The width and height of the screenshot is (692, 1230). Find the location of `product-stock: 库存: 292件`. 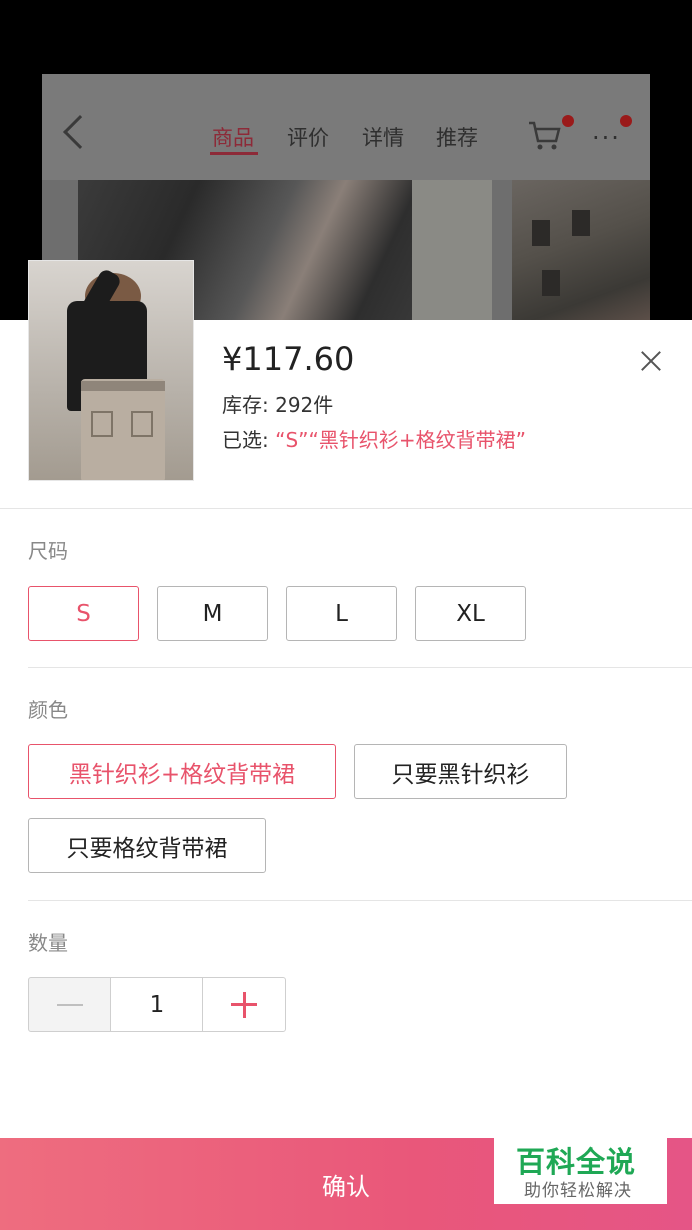

product-stock: 库存: 292件 is located at coordinates (278, 405).